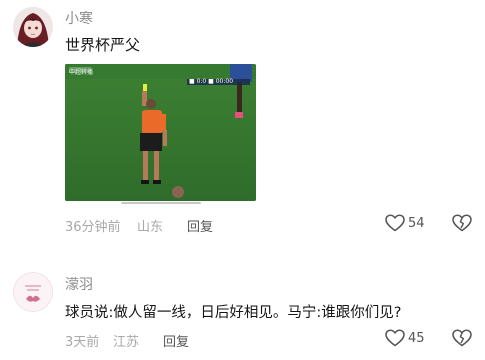  What do you see at coordinates (150, 227) in the screenshot?
I see `comment-location: 山东` at bounding box center [150, 227].